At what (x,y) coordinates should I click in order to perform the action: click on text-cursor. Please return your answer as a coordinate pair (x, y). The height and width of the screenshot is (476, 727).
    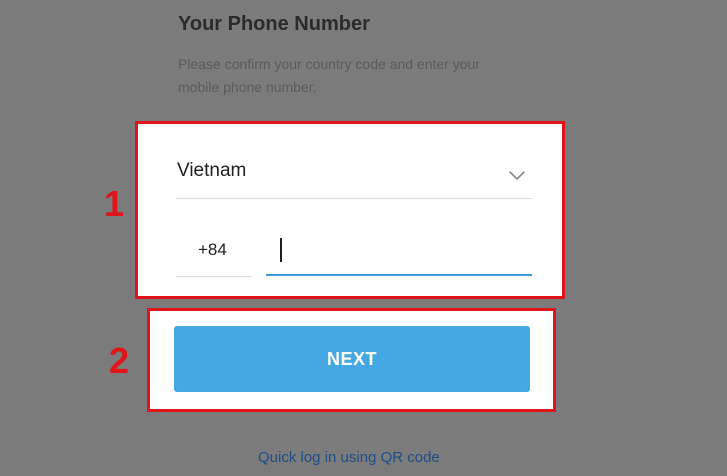
    Looking at the image, I should click on (281, 250).